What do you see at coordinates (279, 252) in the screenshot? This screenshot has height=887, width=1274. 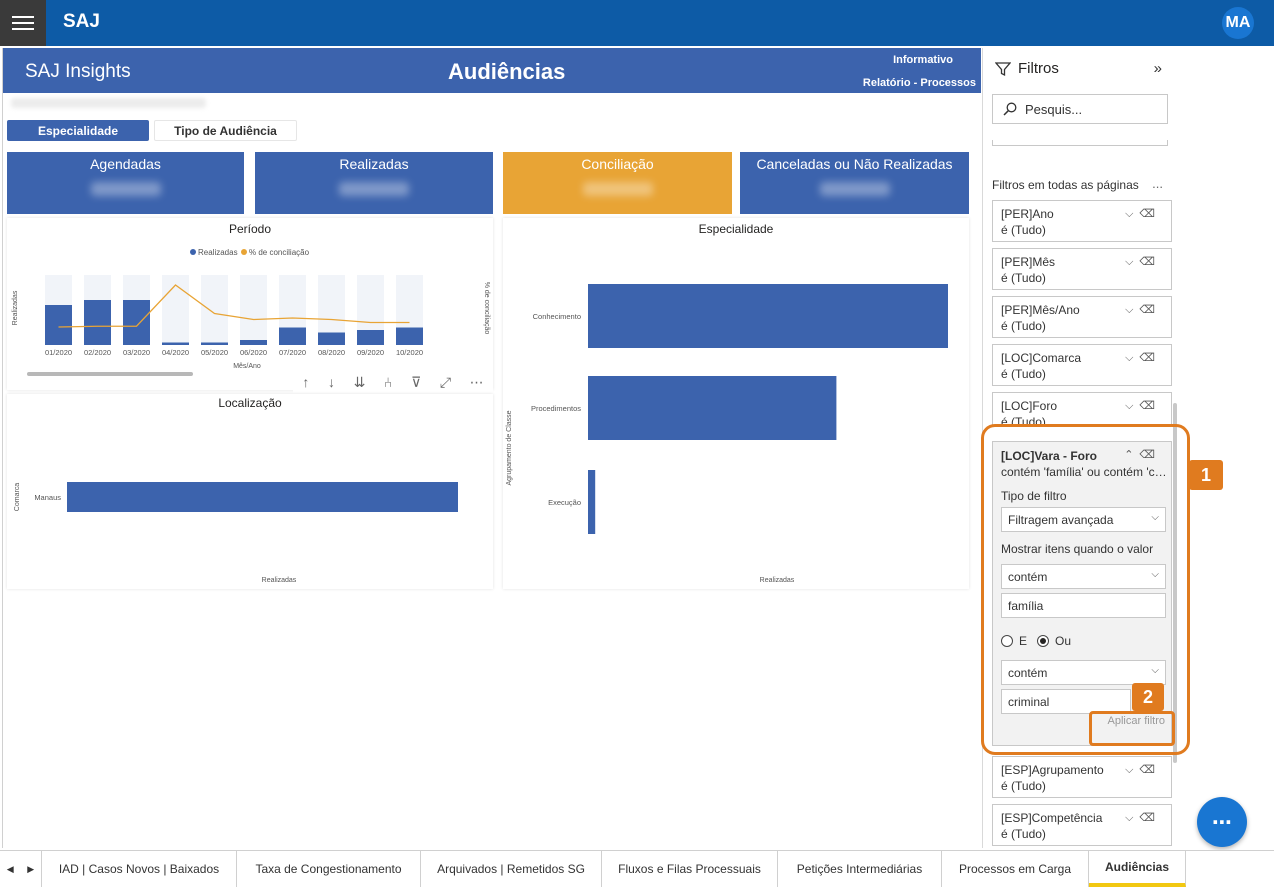 I see `legend-label: % de conciliação` at bounding box center [279, 252].